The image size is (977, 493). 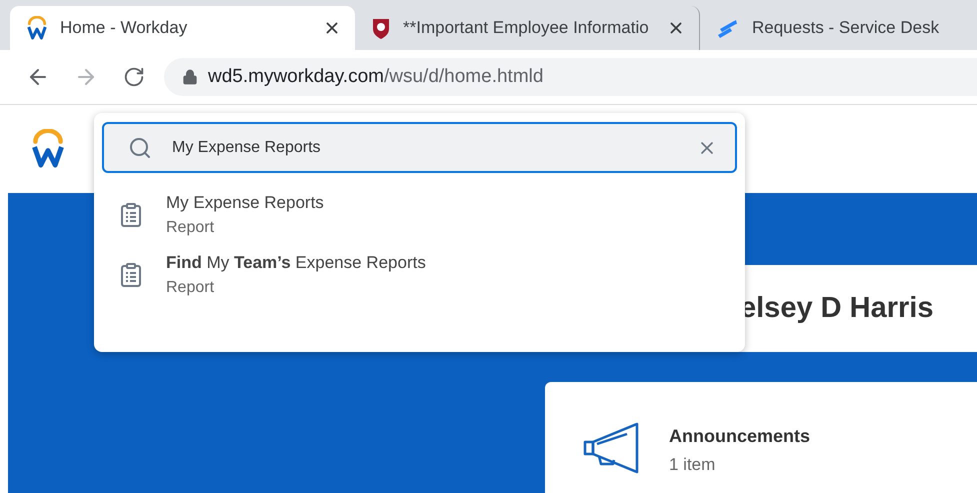 What do you see at coordinates (245, 203) in the screenshot?
I see `result-title: My Expense Reports` at bounding box center [245, 203].